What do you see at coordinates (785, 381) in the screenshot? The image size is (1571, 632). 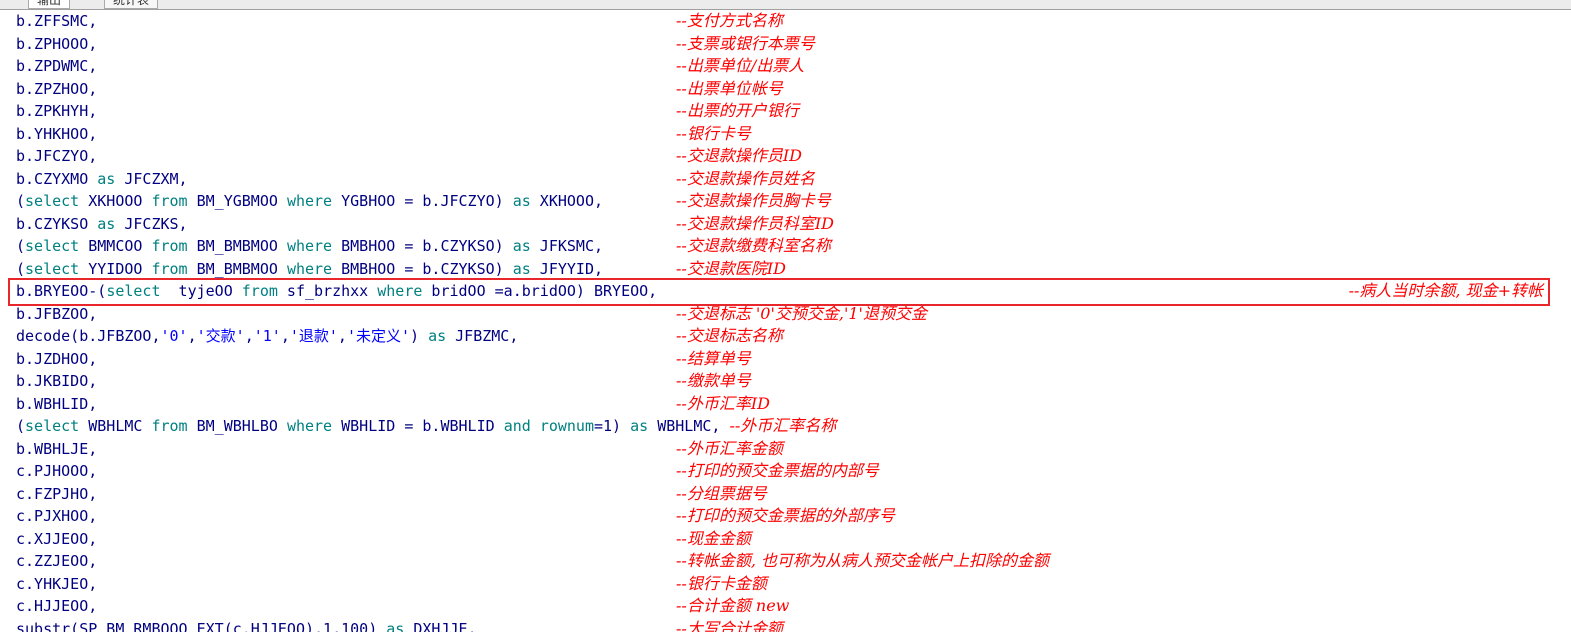 I see `code-line: b.JKBIDO, --缴款单号` at bounding box center [785, 381].